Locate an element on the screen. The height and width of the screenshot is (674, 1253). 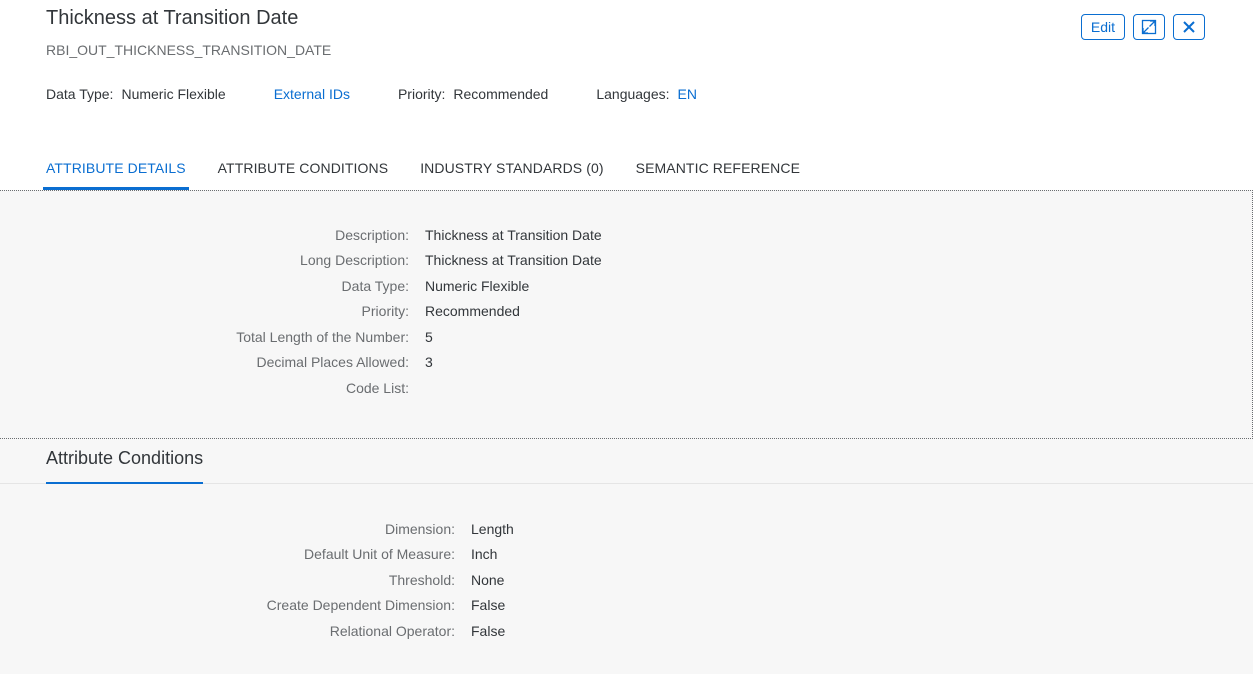
header-languages: Languages: EN is located at coordinates (646, 94).